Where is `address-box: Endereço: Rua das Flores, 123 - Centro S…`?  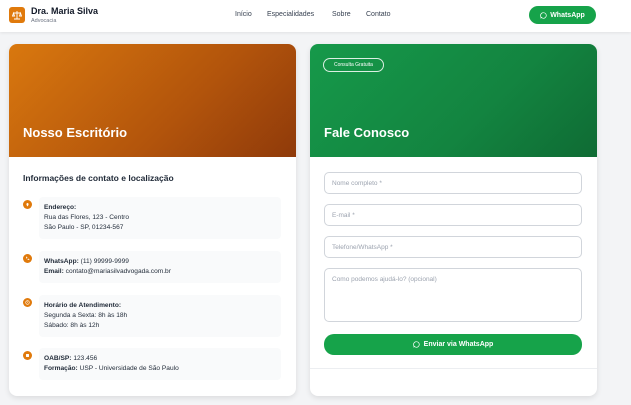 address-box: Endereço: Rua das Flores, 123 - Centro S… is located at coordinates (160, 218).